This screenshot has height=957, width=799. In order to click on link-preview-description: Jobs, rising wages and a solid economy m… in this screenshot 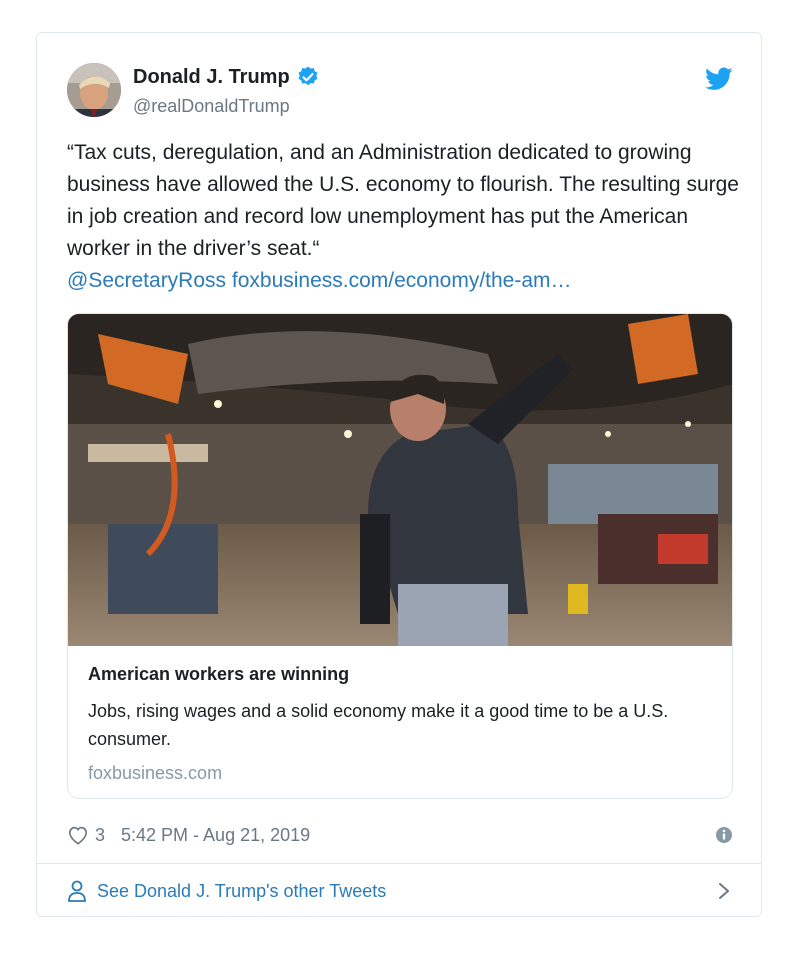, I will do `click(378, 725)`.